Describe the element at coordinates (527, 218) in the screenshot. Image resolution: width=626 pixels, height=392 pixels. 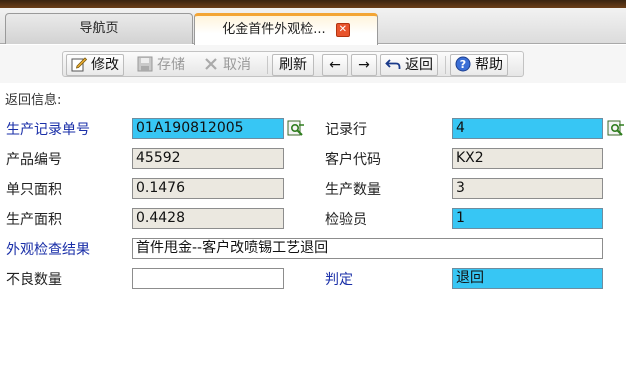
I see `inspector-field: 1` at that location.